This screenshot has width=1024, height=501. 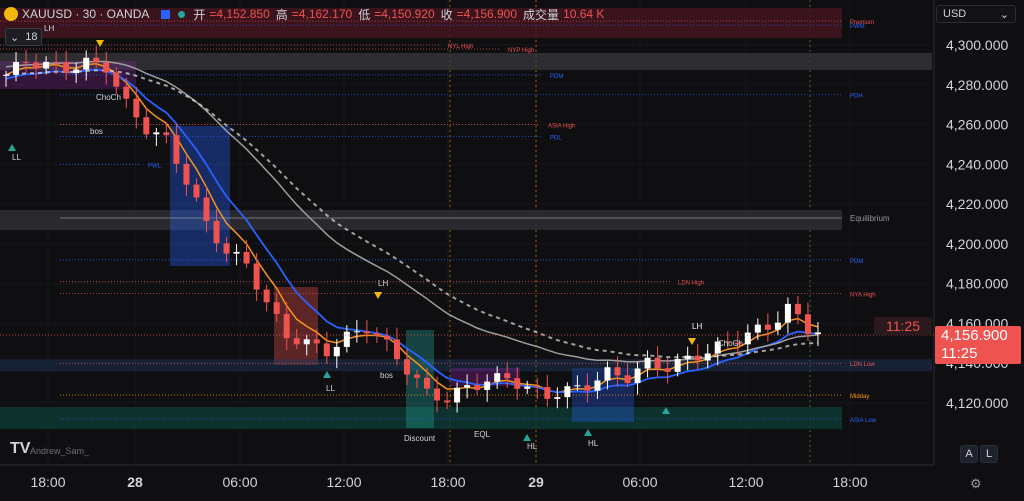 I want to click on auto-scale-button: A, so click(x=969, y=454).